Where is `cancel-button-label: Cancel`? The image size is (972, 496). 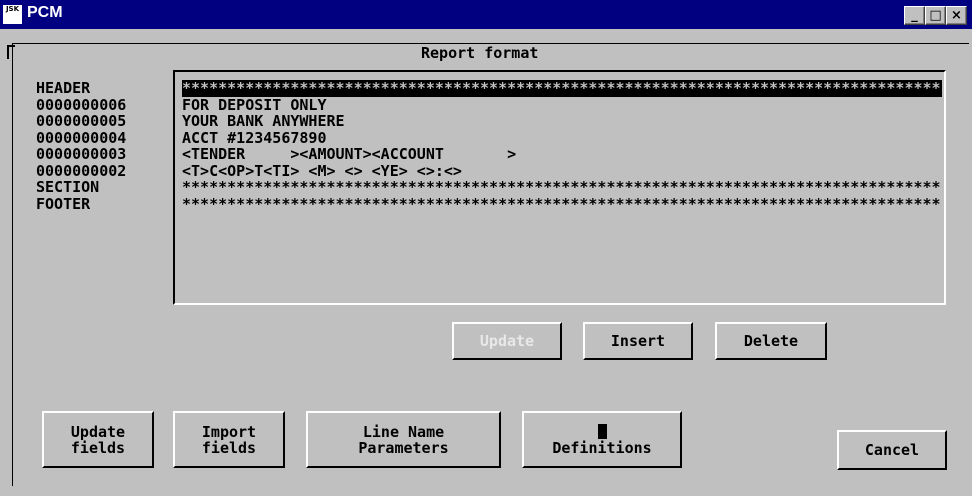
cancel-button-label: Cancel is located at coordinates (892, 450).